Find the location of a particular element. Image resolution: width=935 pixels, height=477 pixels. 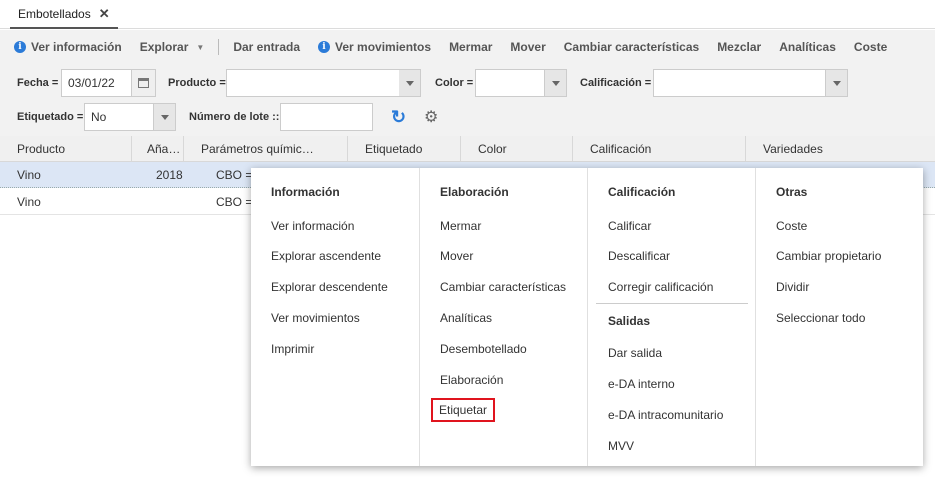

calendar-button is located at coordinates (144, 83).